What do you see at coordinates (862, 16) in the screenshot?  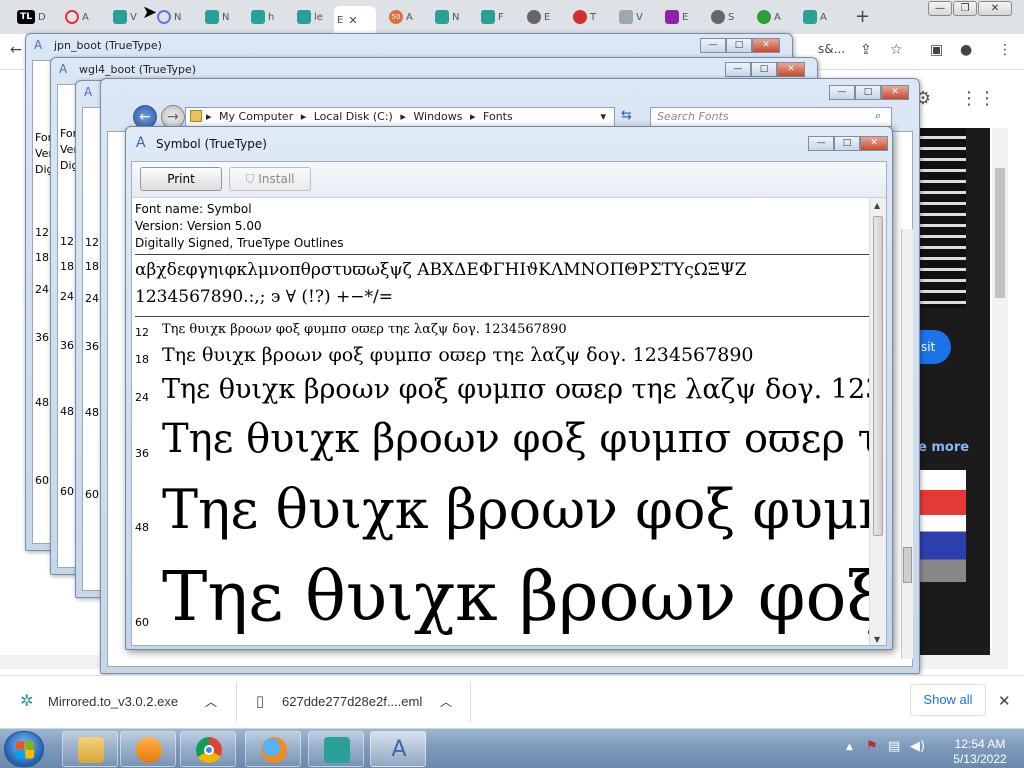 I see `new-tab-button: +` at bounding box center [862, 16].